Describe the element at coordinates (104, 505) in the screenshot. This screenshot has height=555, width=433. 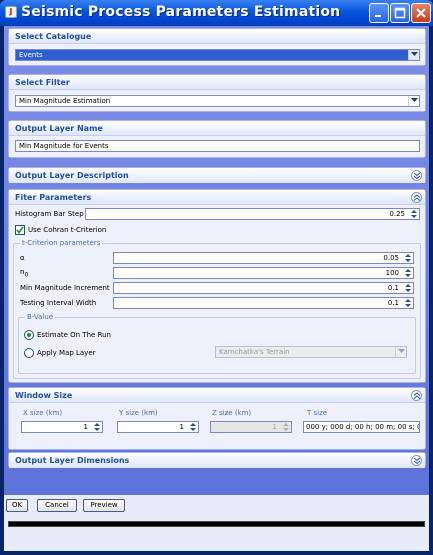
I see `preview-button: Preview` at that location.